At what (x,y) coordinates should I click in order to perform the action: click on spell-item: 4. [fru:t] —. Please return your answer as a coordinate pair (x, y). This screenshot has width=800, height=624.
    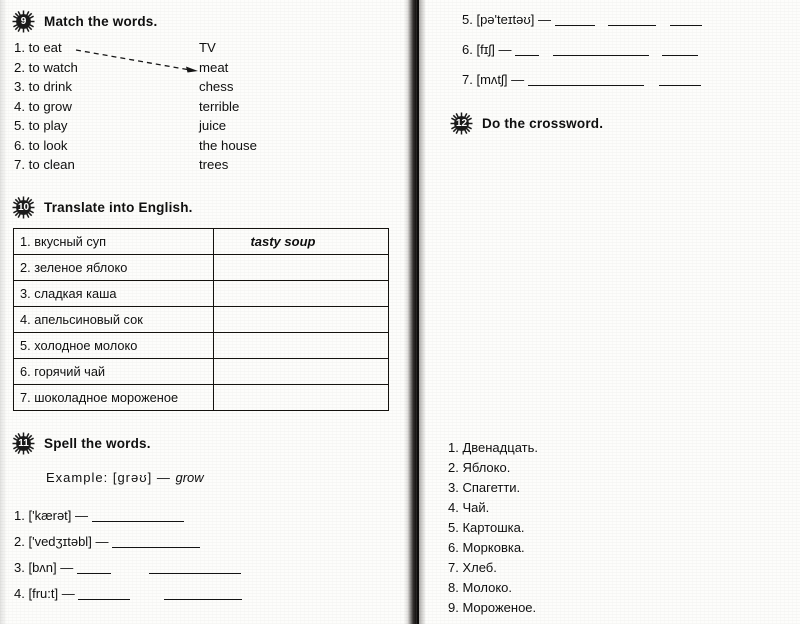
    Looking at the image, I should click on (128, 593).